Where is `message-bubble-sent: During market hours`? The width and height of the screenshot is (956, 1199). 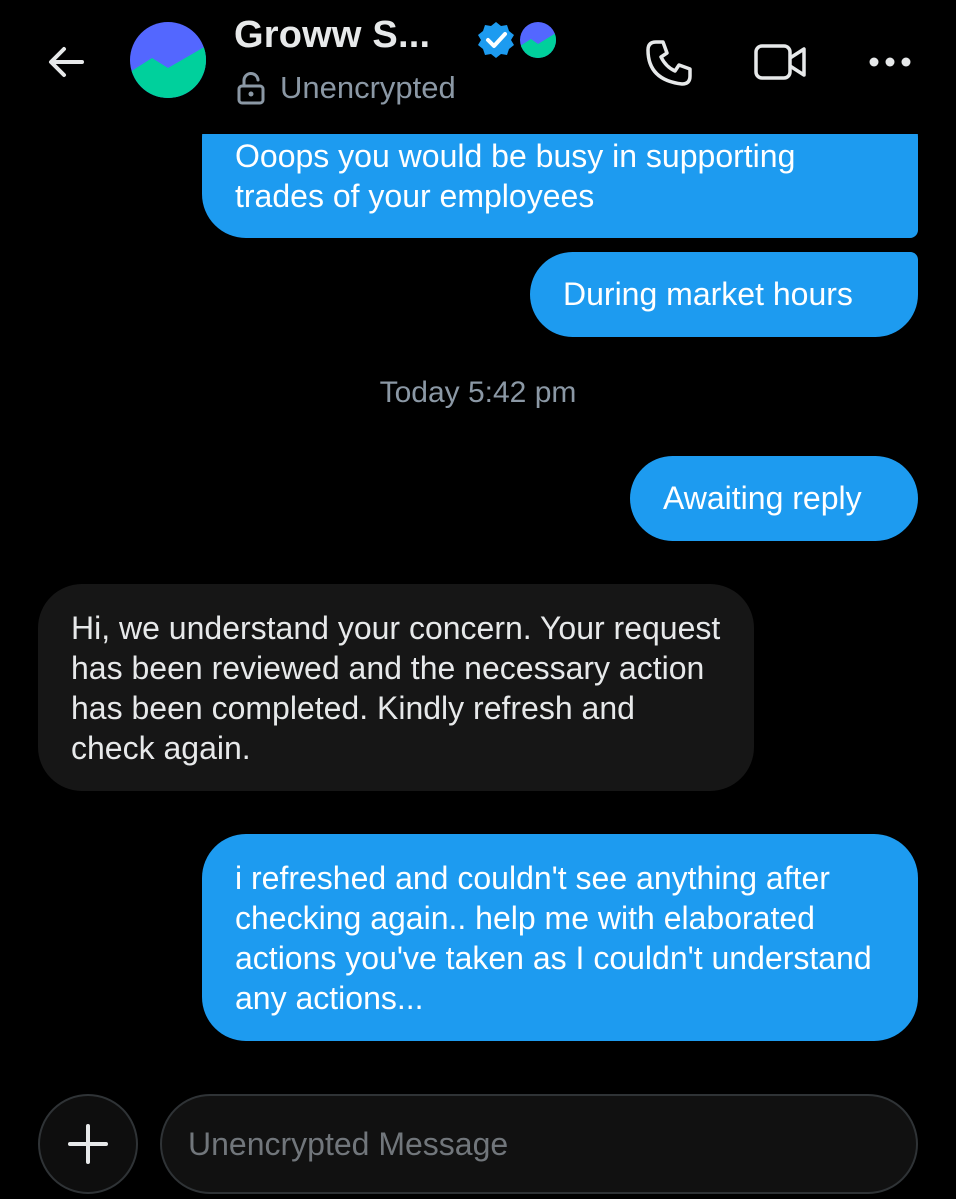 message-bubble-sent: During market hours is located at coordinates (724, 294).